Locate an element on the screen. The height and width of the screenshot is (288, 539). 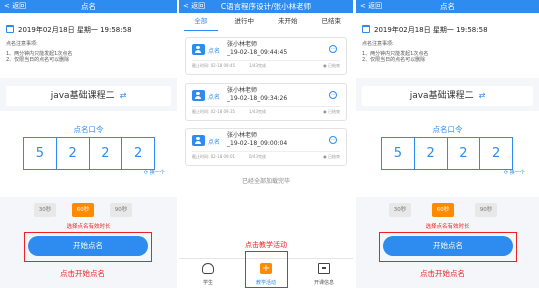
nav-bar: < 返回 C语言程序设计/张小林老师 is located at coordinates (266, 6).